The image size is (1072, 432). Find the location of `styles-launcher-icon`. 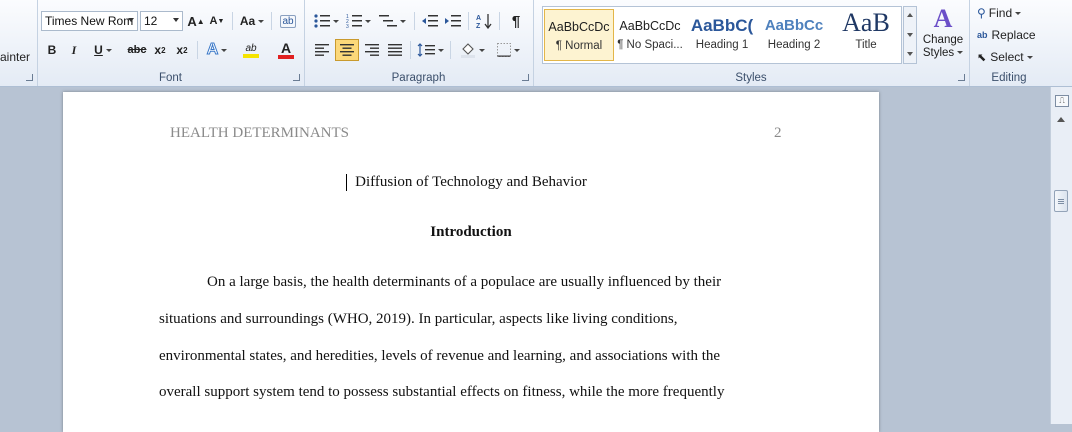

styles-launcher-icon is located at coordinates (961, 77).